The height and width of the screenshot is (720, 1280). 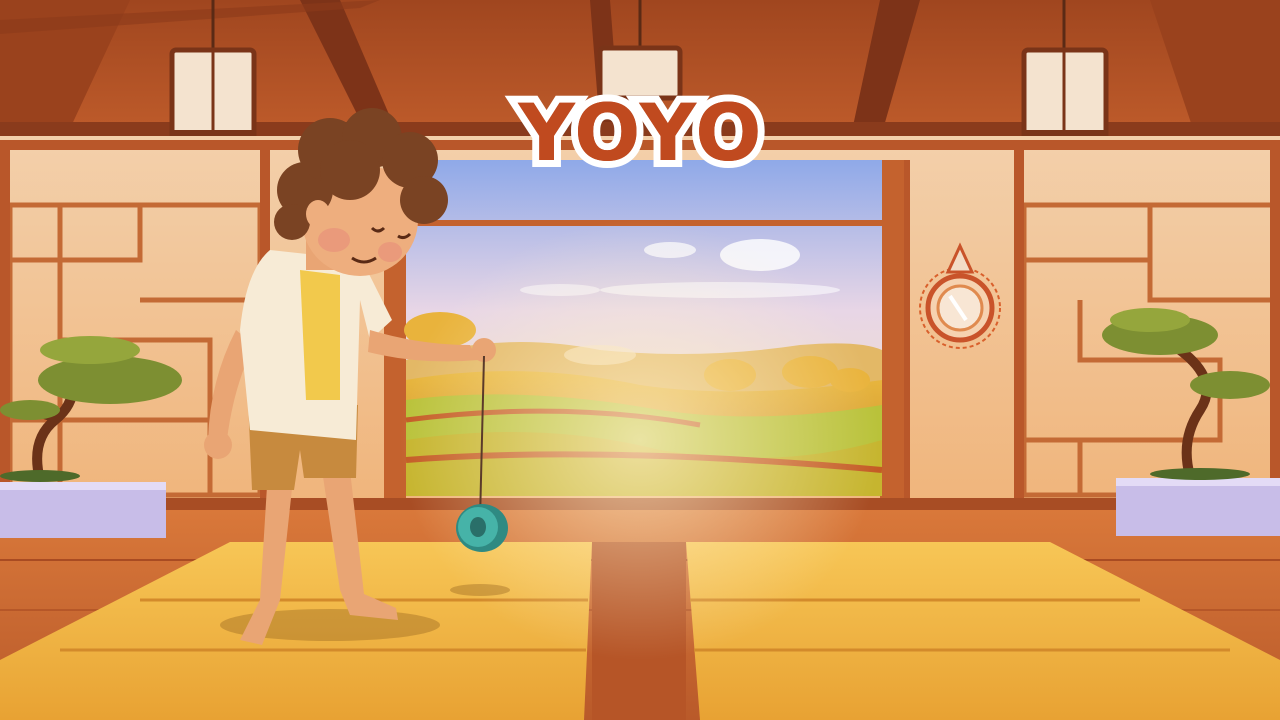 I want to click on game-title: YOYO YOYO, so click(x=639, y=134).